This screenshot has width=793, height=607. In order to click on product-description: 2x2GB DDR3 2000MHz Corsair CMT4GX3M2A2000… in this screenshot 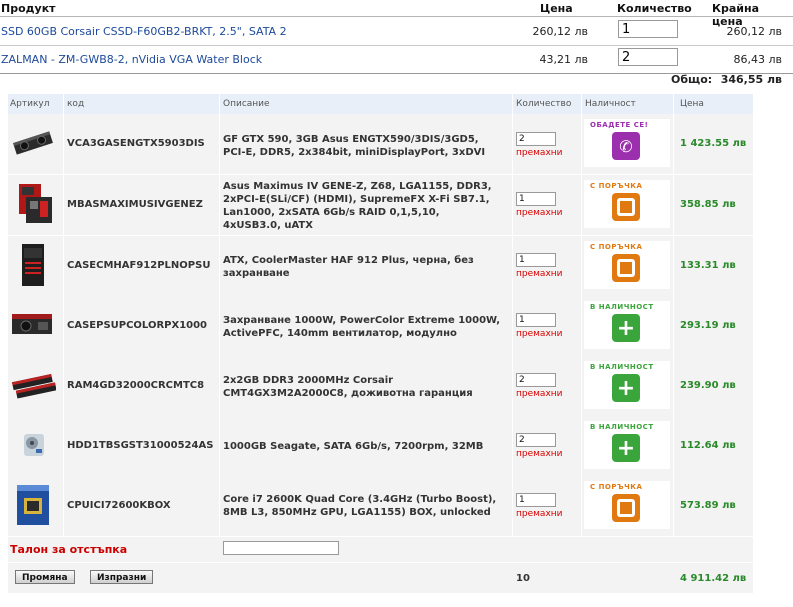, I will do `click(368, 387)`.